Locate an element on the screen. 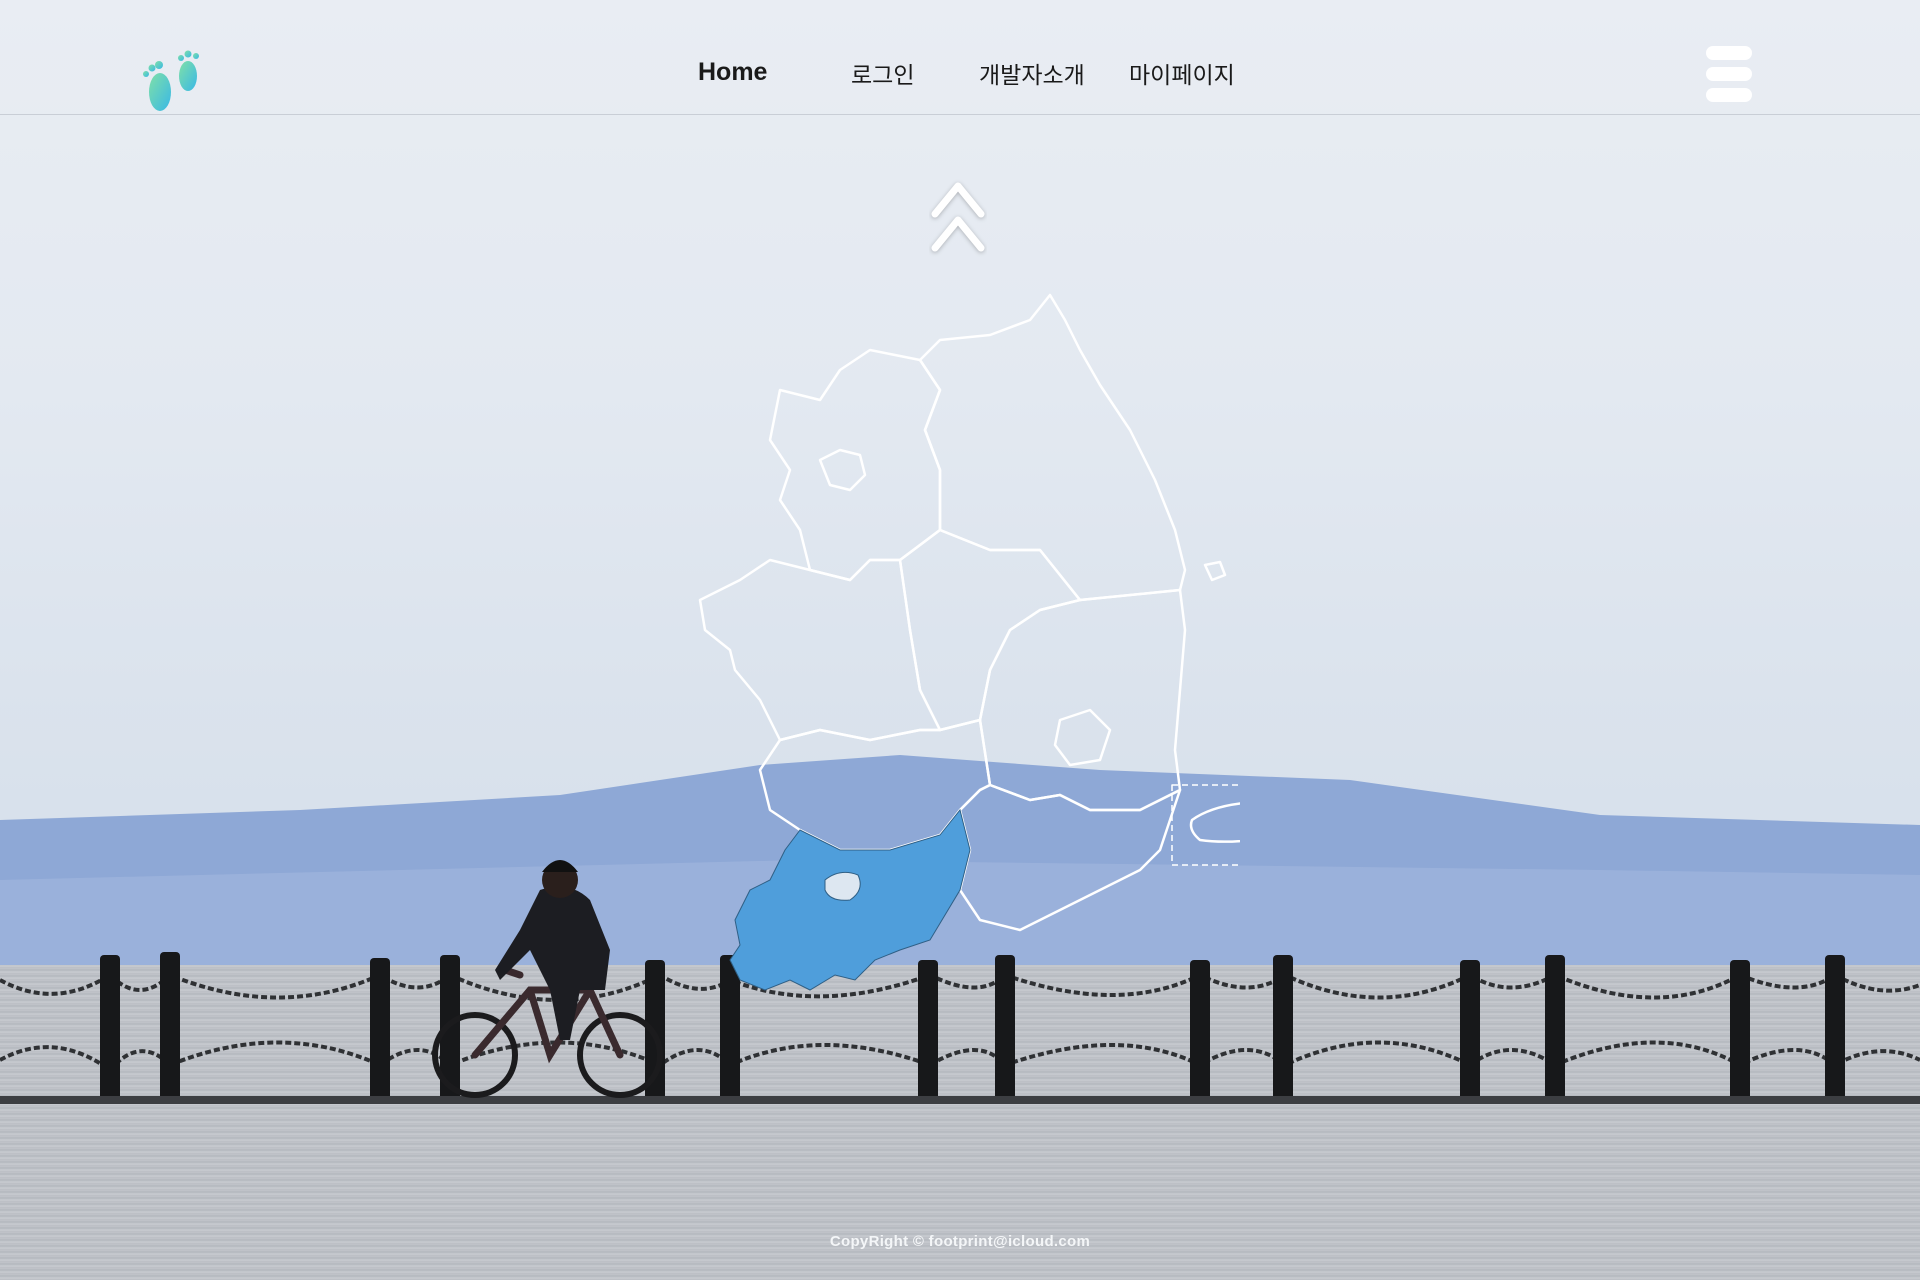 The image size is (1920, 1280). map-region-chungnam is located at coordinates (820, 650).